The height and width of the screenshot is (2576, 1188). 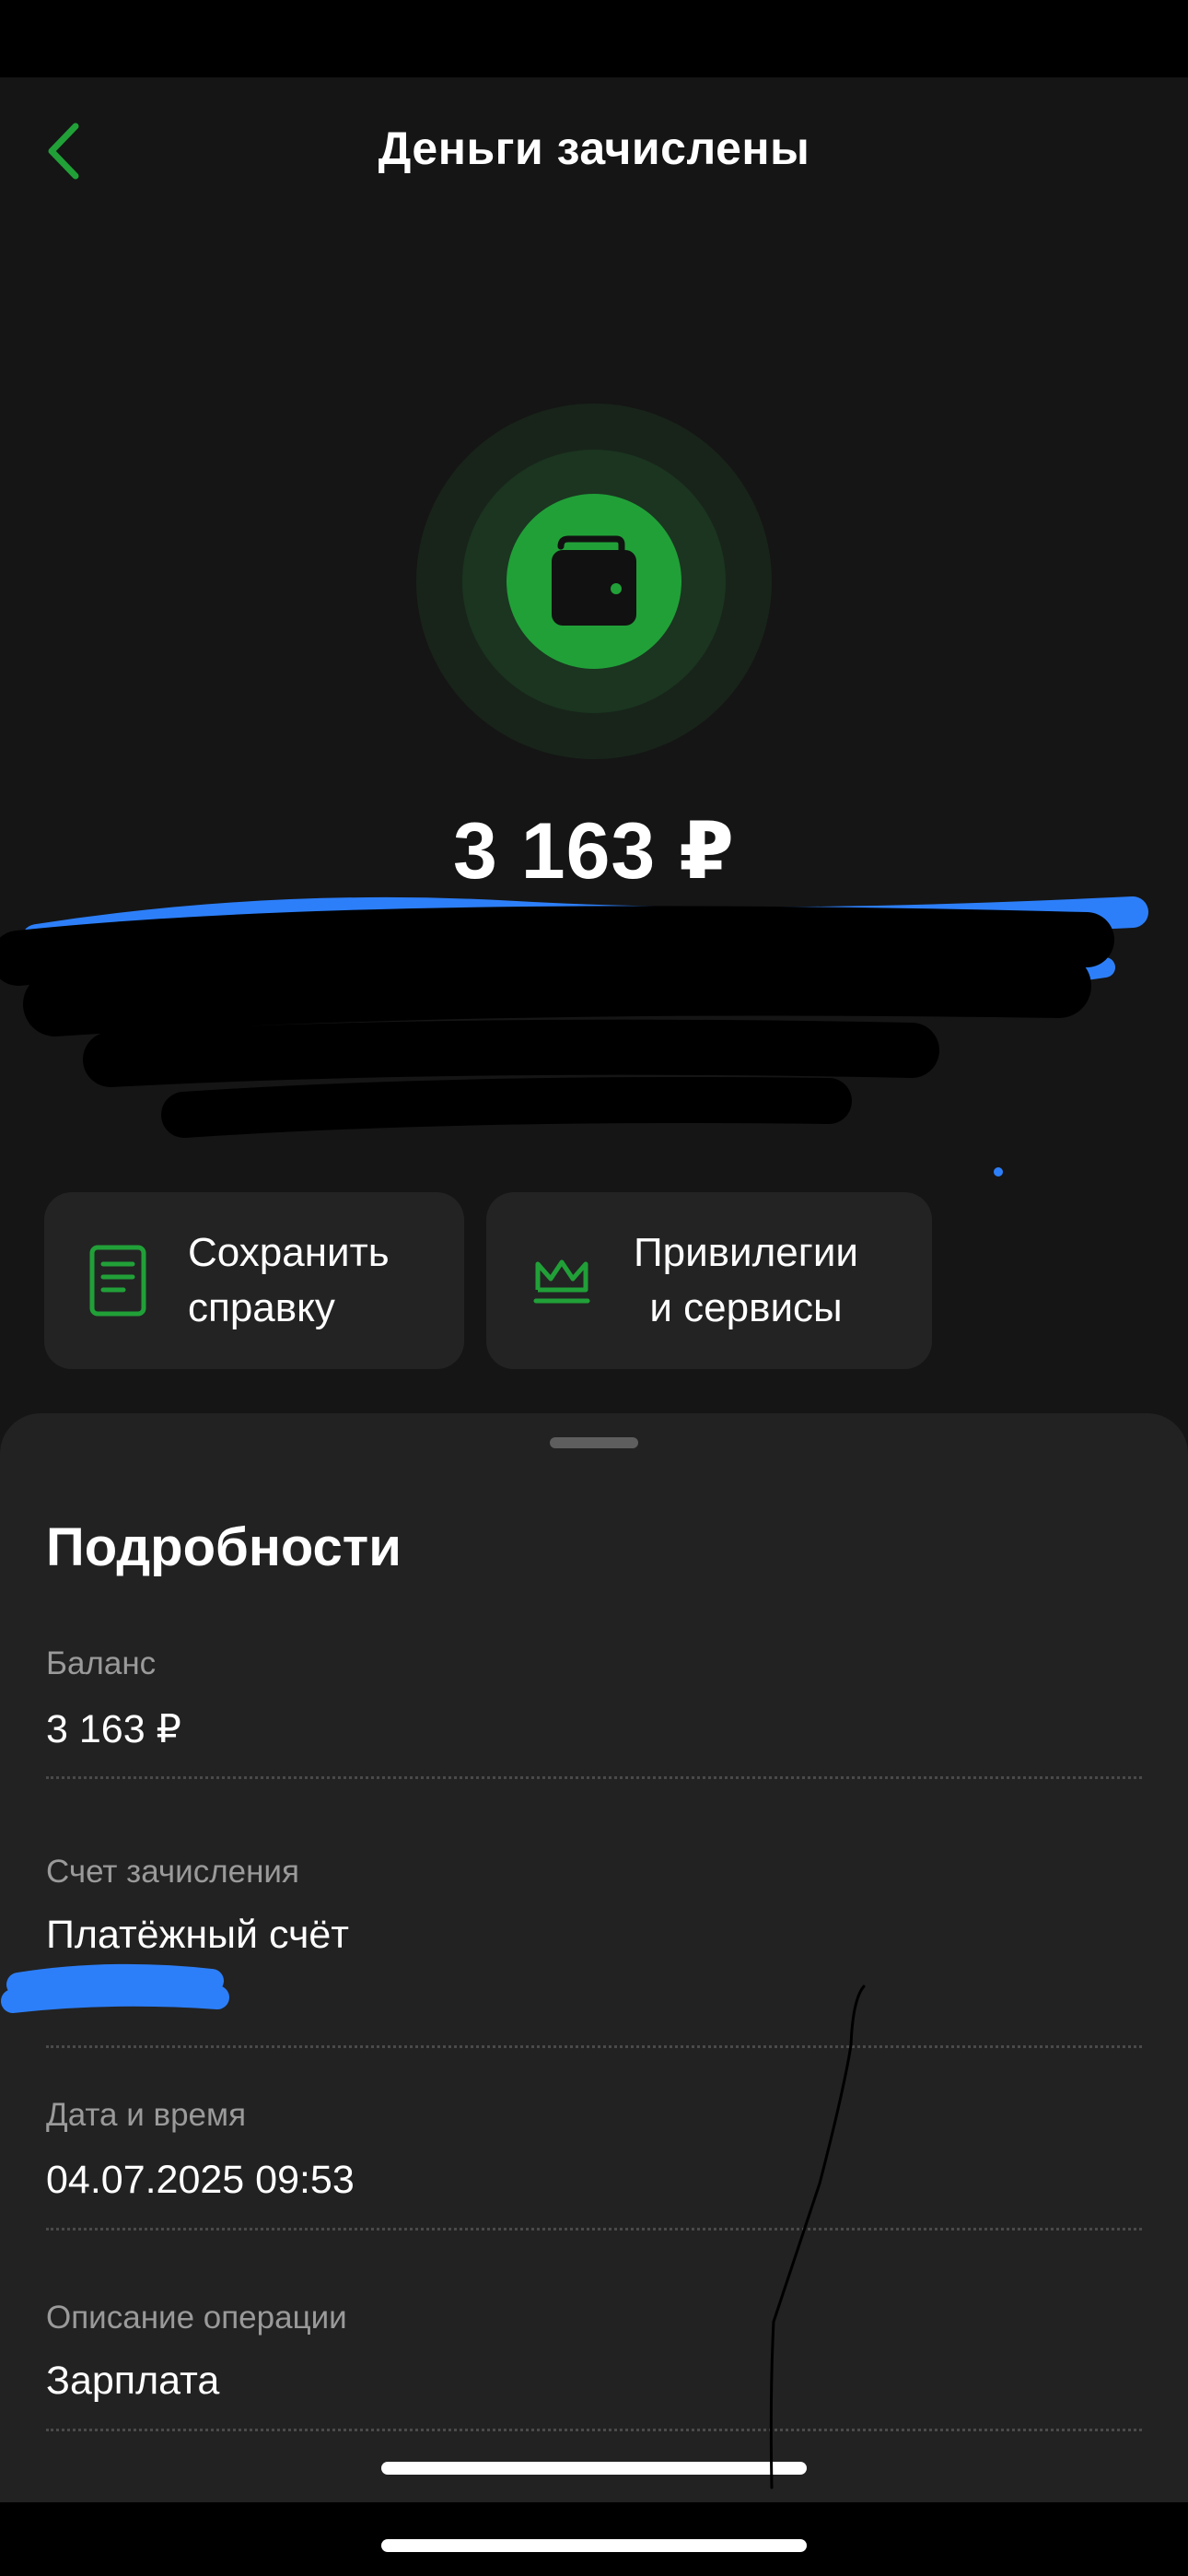 I want to click on wallet-icon, so click(x=594, y=580).